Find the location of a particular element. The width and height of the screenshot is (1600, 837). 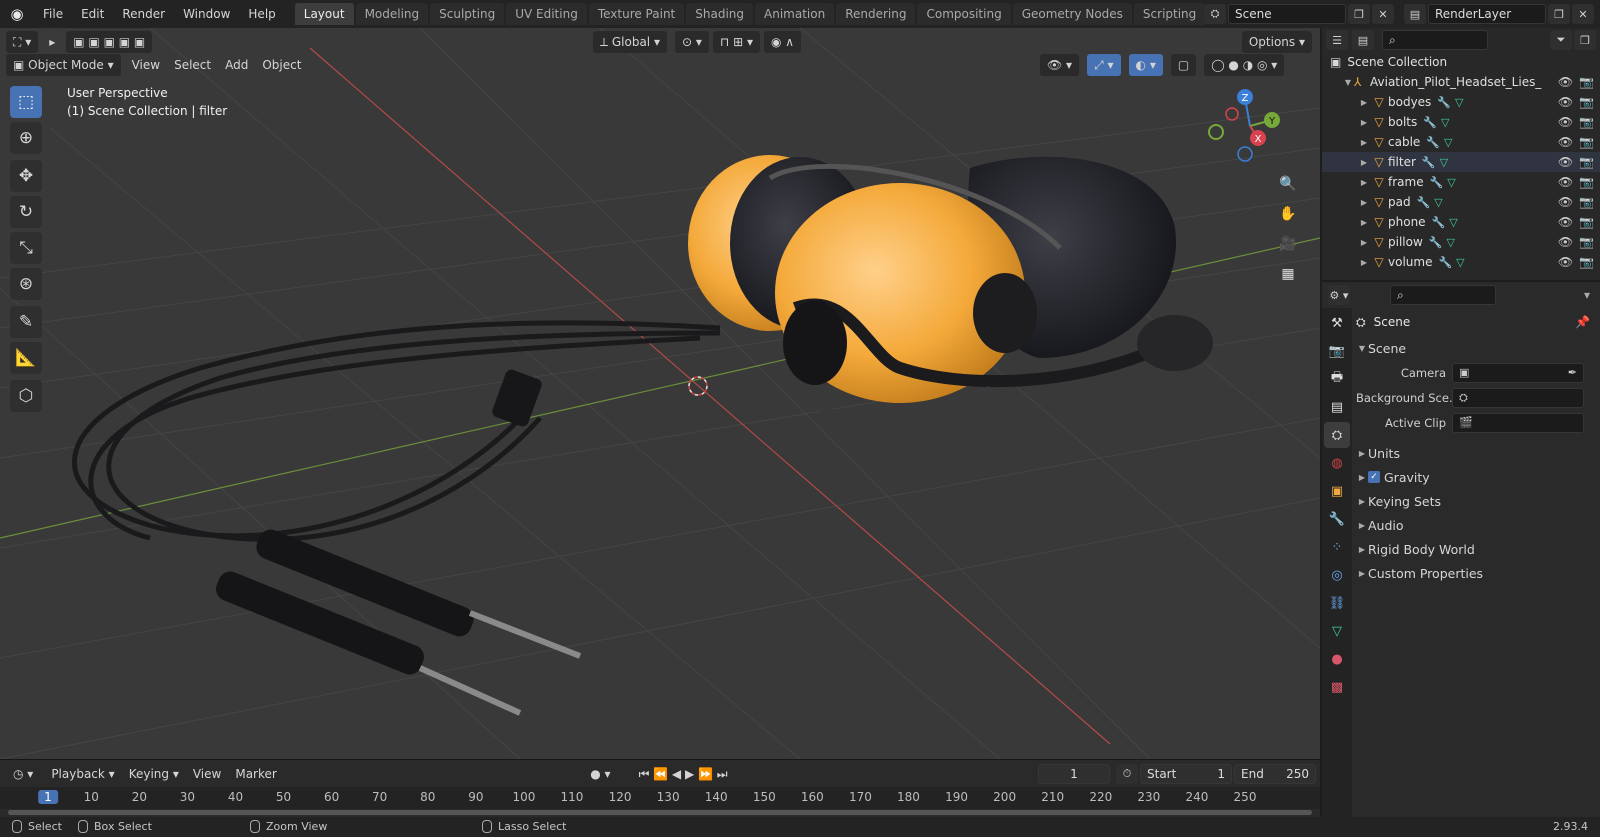

menu-render: Render is located at coordinates (143, 14).